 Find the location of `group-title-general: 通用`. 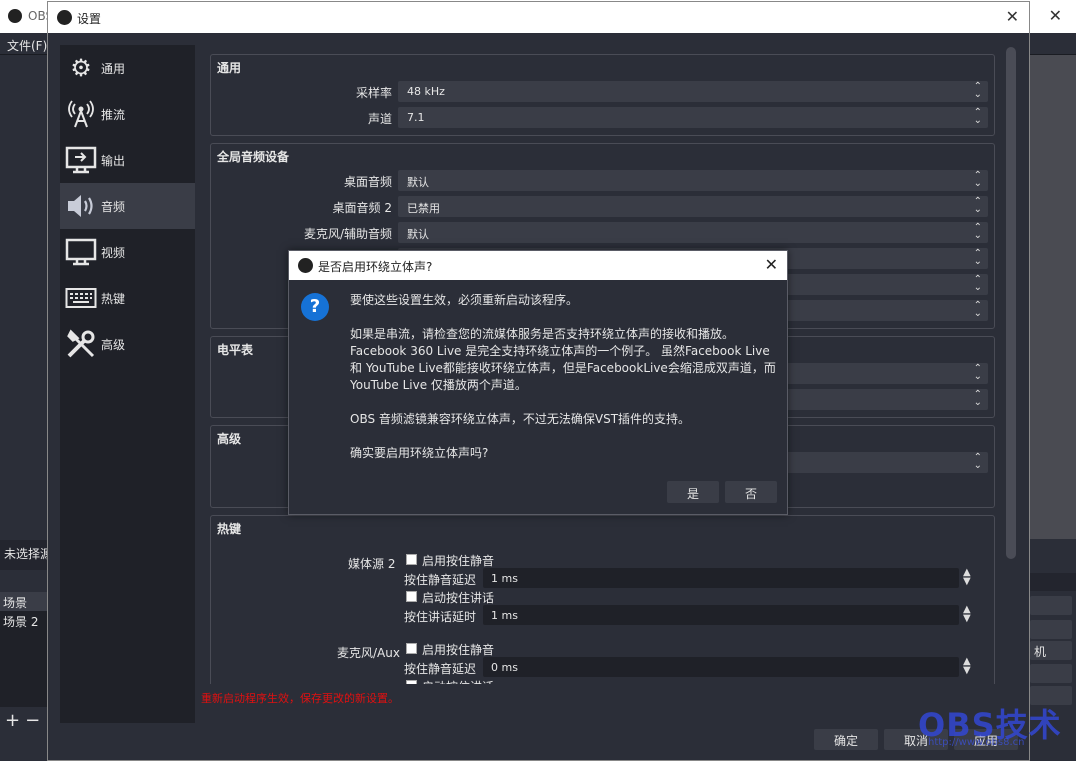

group-title-general: 通用 is located at coordinates (229, 68).